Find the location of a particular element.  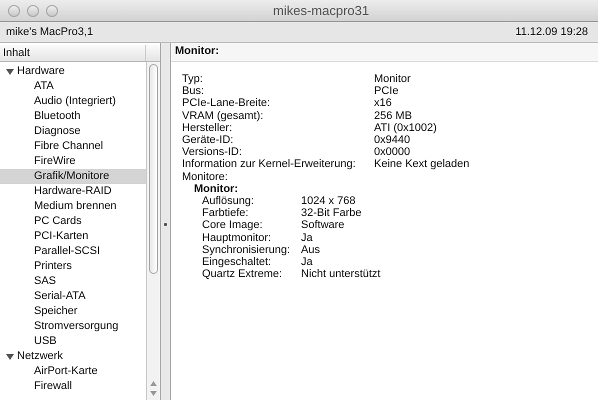

property-label: Auflösung: is located at coordinates (228, 201).